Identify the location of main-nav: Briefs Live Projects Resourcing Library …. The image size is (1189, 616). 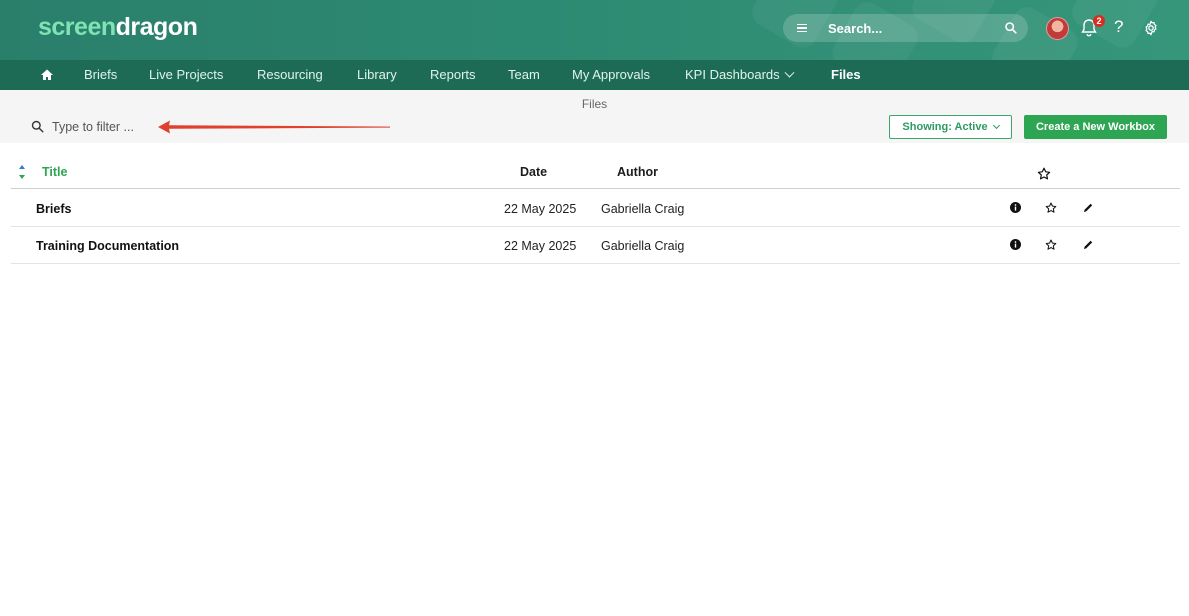
(594, 75).